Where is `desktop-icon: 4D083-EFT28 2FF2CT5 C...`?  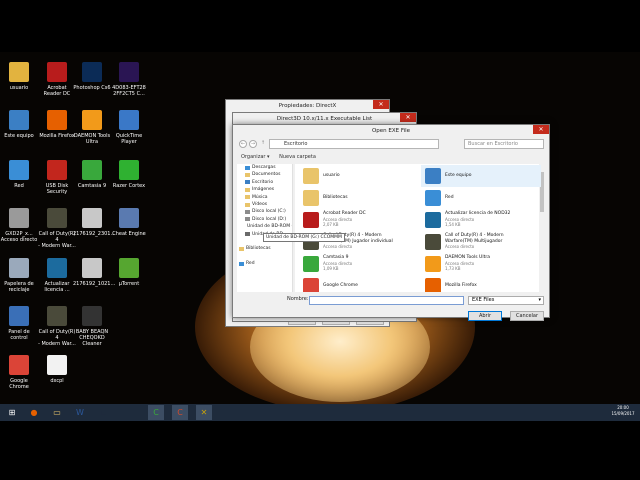
desktop-icon: 4D083-EFT28 2FF2CT5 C... is located at coordinates (129, 79).